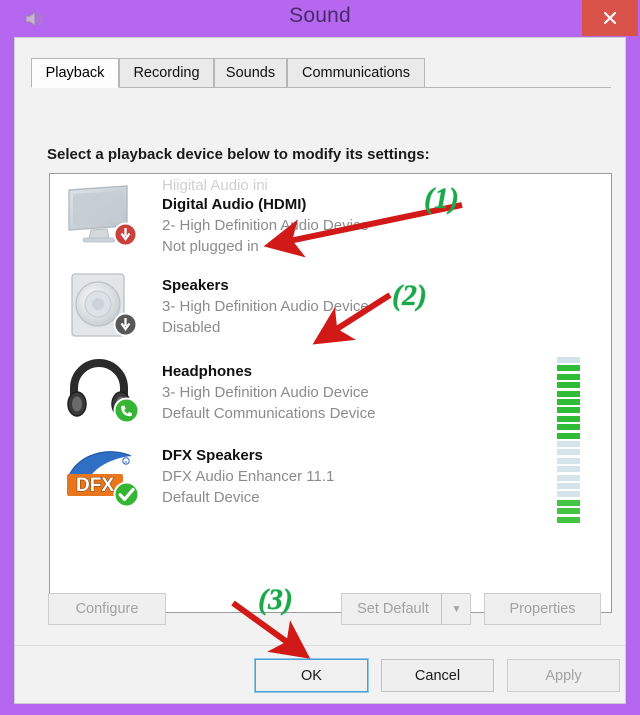 Image resolution: width=640 pixels, height=715 pixels. Describe the element at coordinates (126, 410) in the screenshot. I see `green-phone-badge` at that location.